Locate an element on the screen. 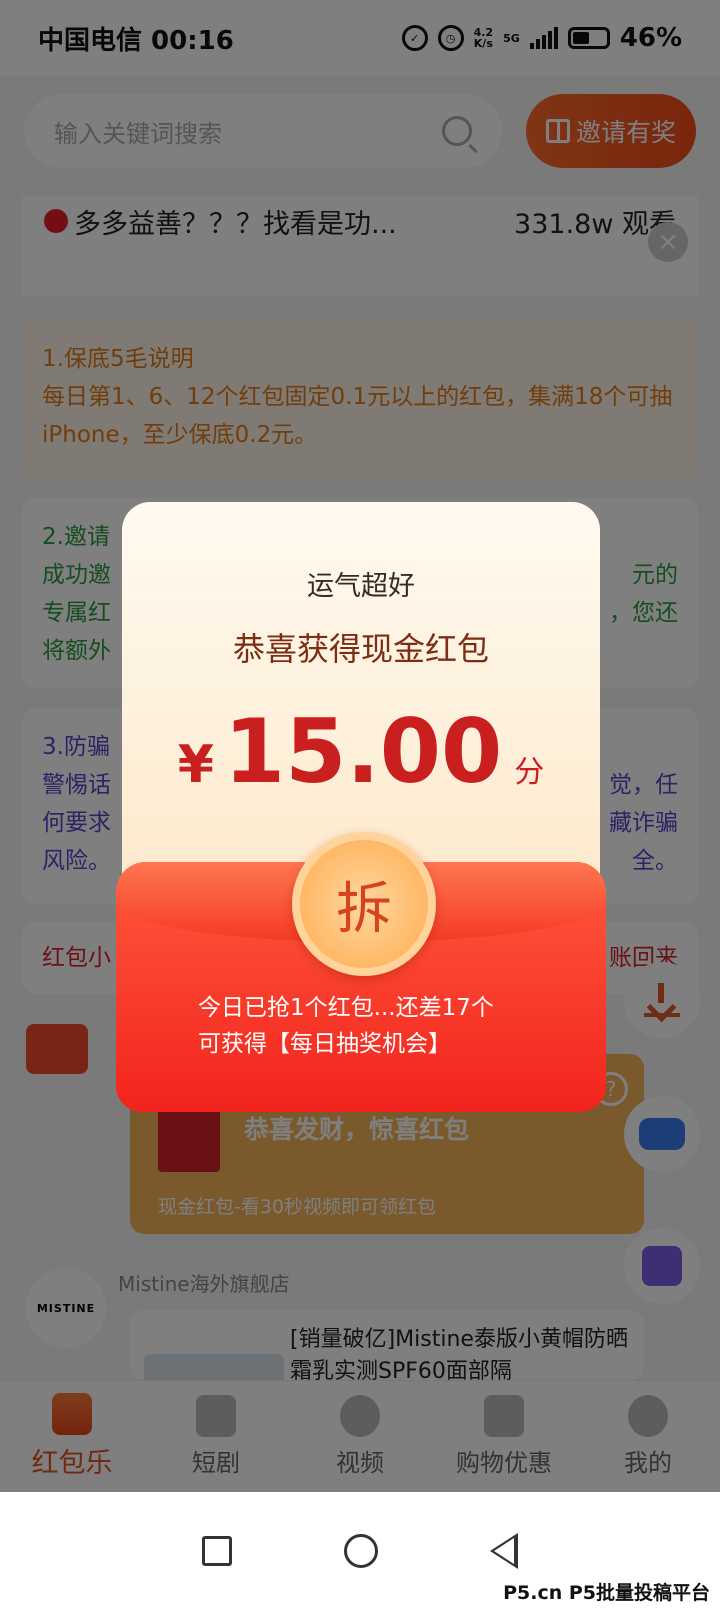 This screenshot has width=720, height=1610. recents-icon is located at coordinates (217, 1551).